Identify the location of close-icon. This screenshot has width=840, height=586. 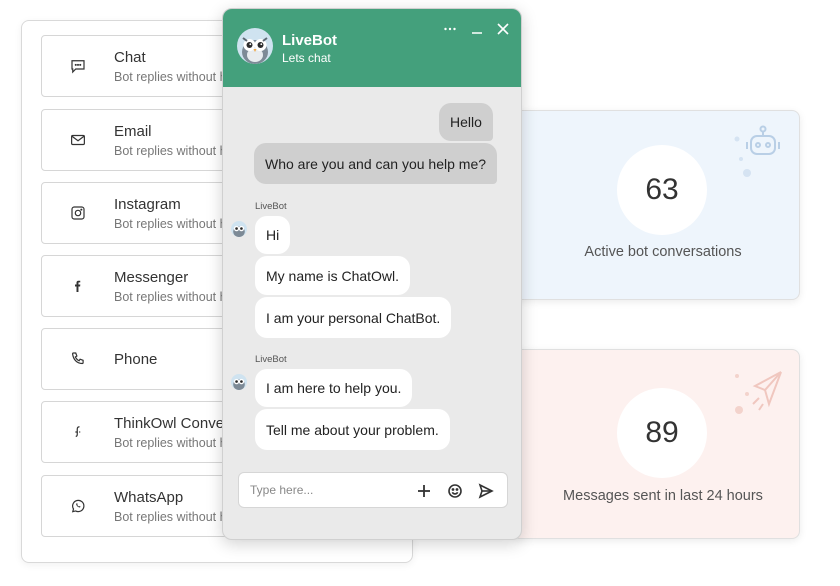
(503, 29).